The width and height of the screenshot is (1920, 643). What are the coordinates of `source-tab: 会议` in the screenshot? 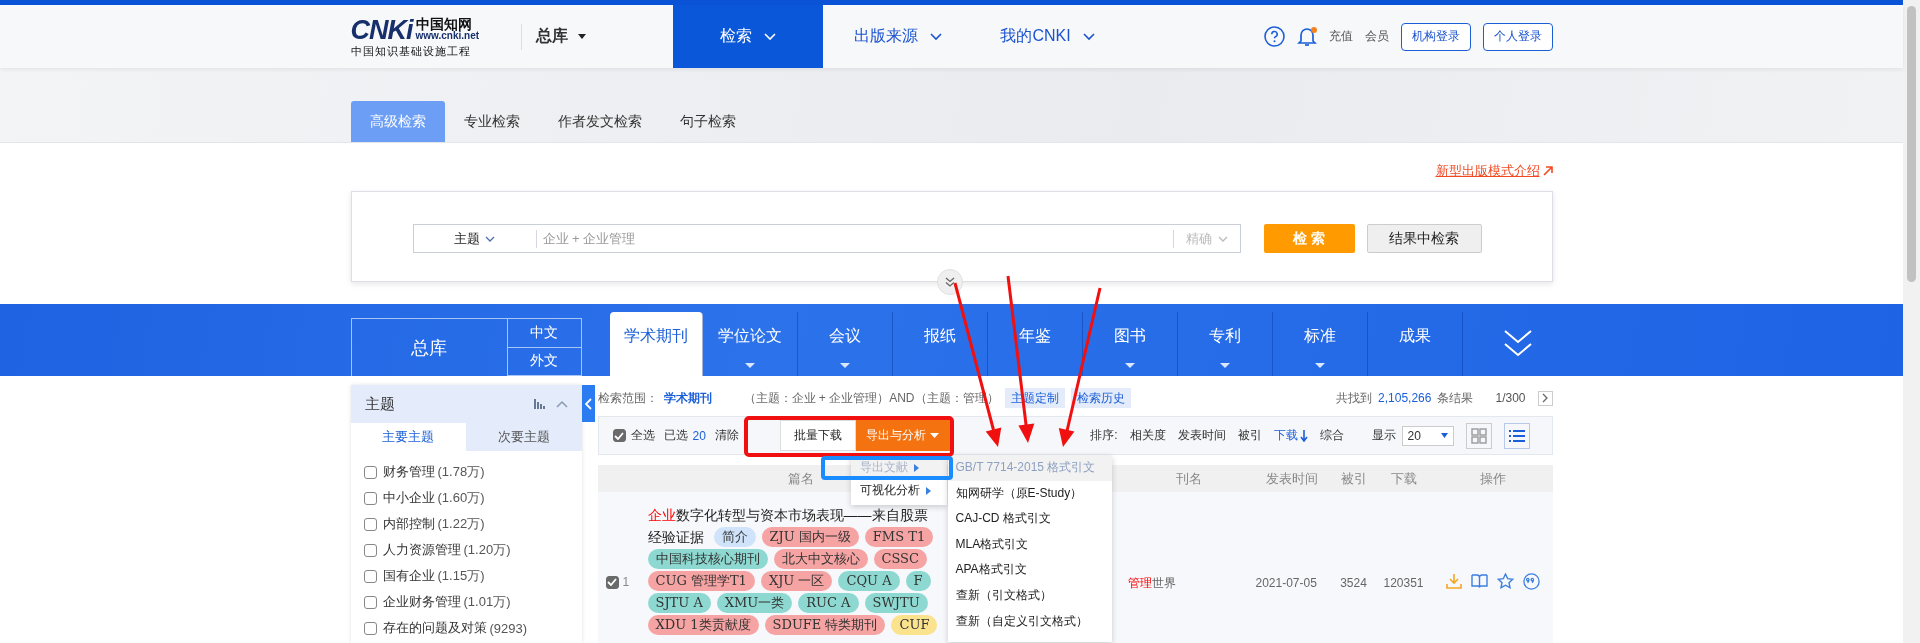 It's located at (845, 344).